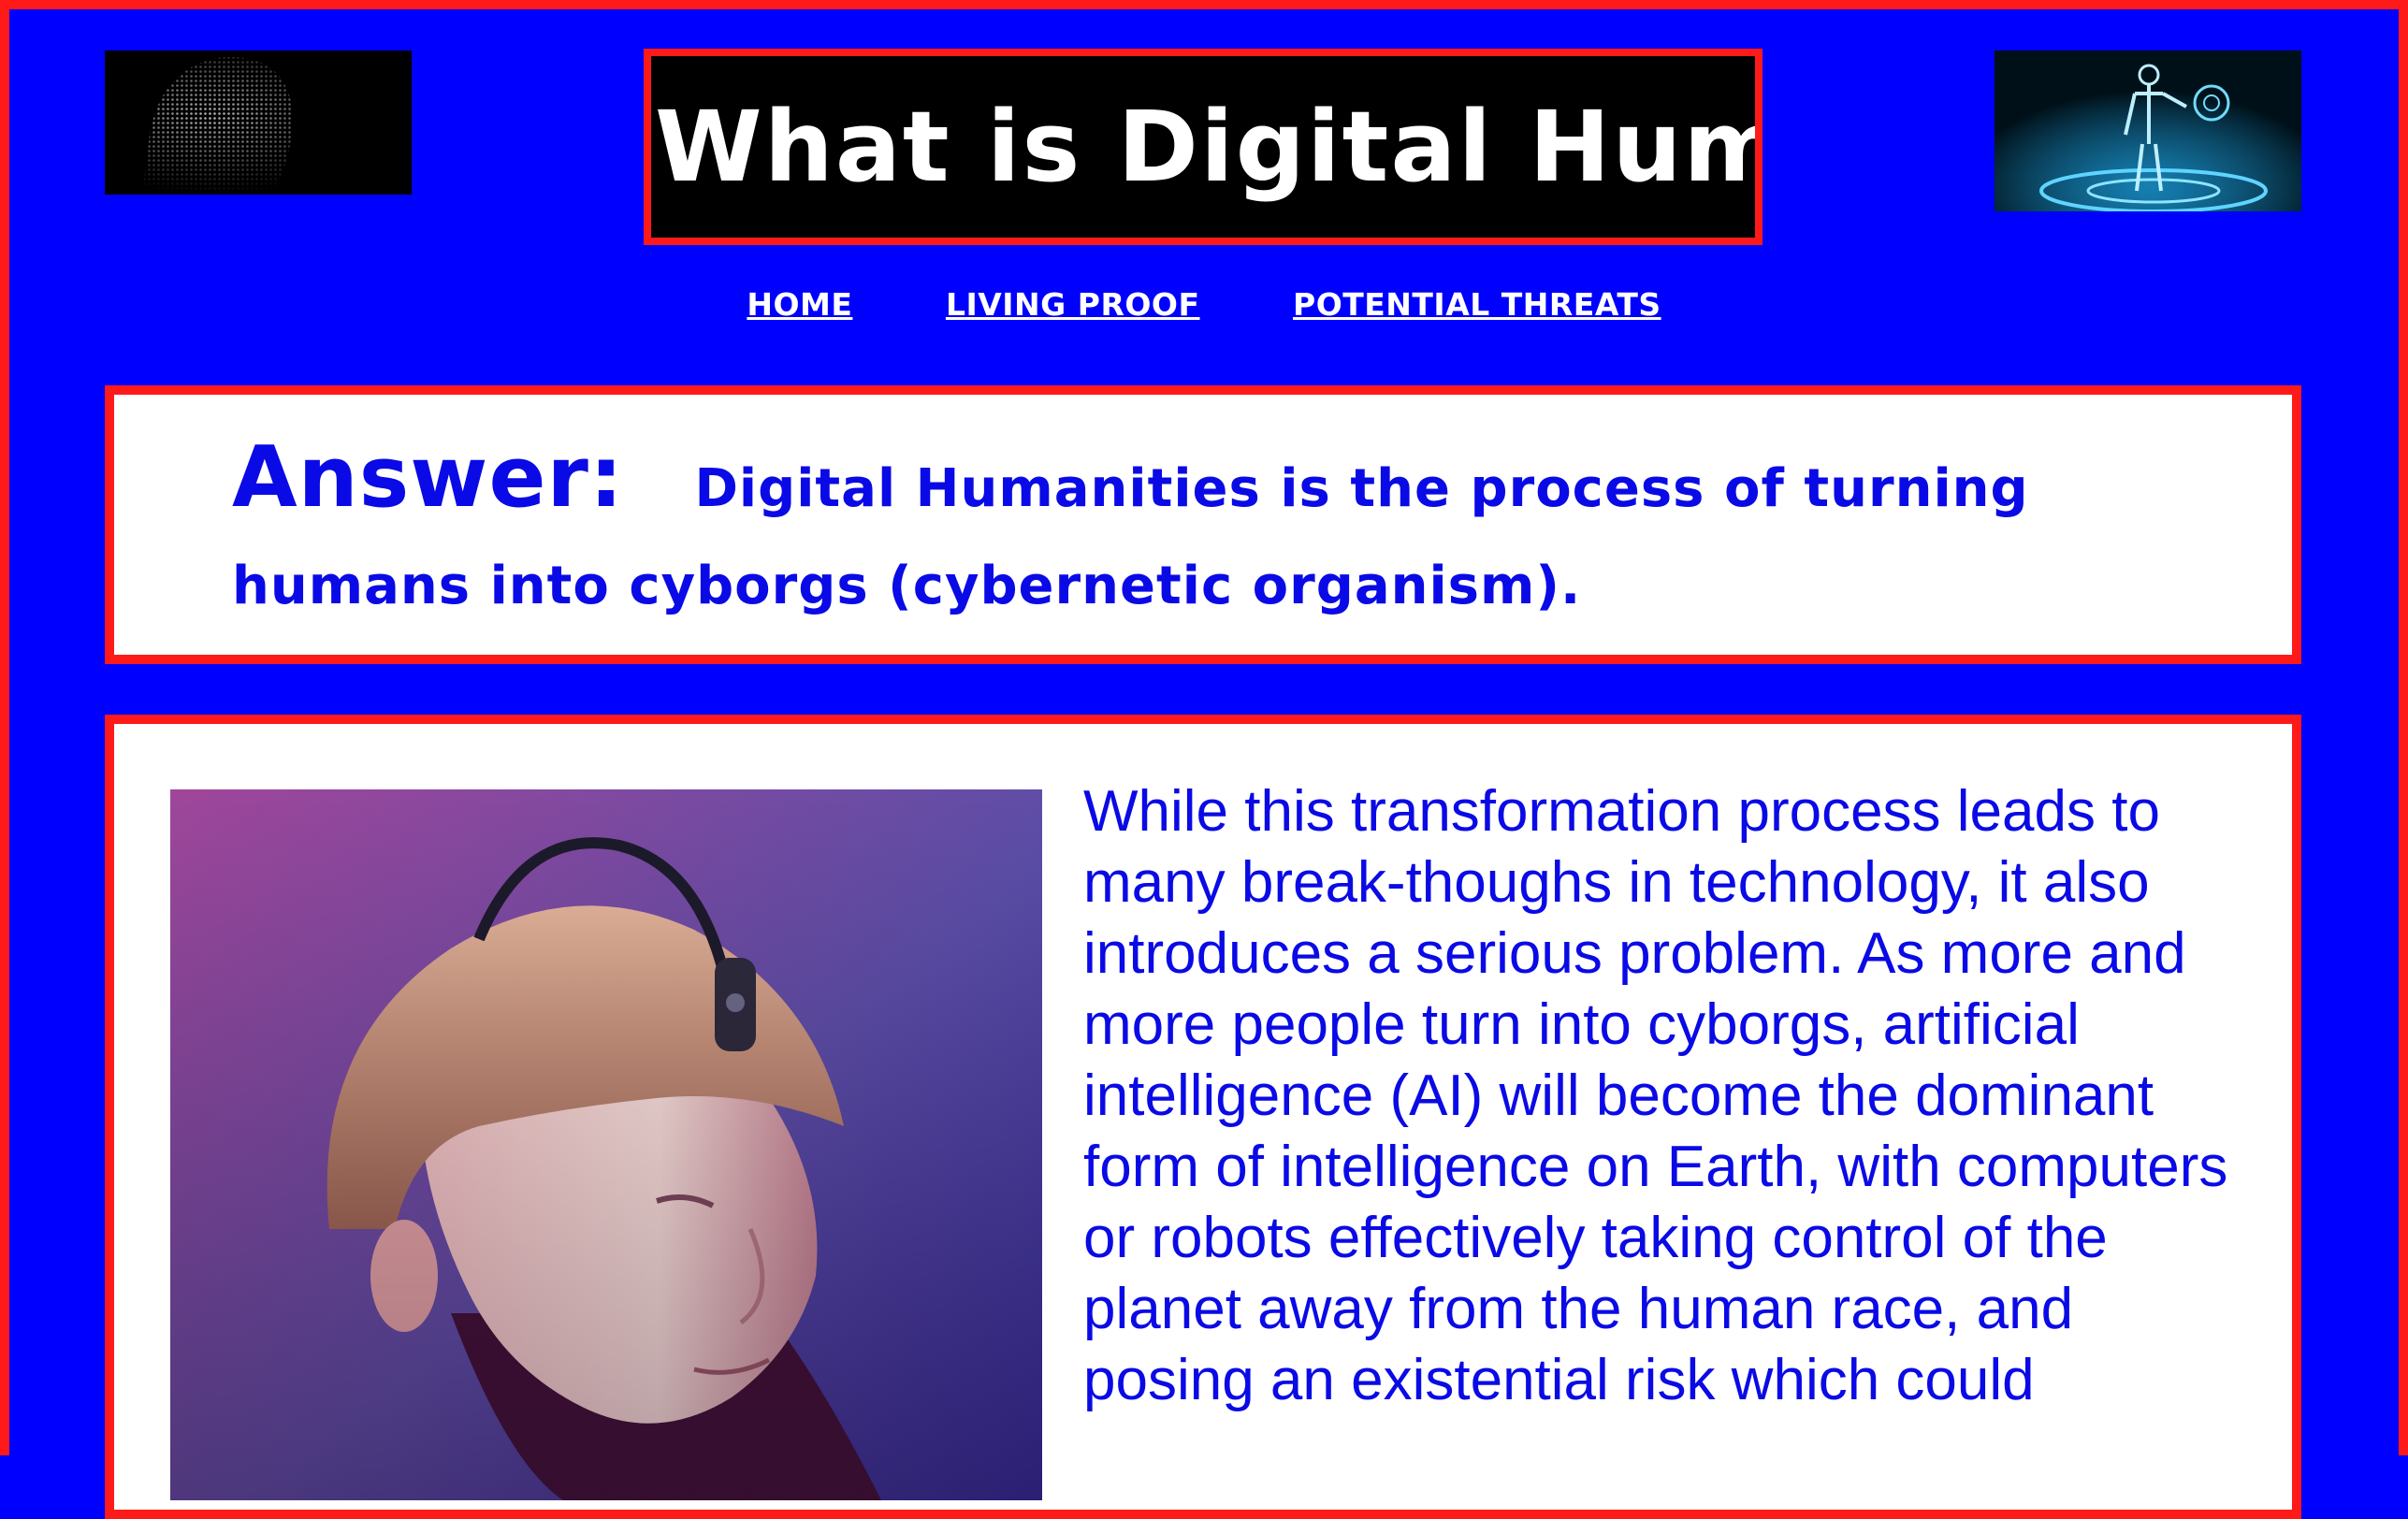 The image size is (2408, 1519). What do you see at coordinates (258, 123) in the screenshot?
I see `face-wireframe-image` at bounding box center [258, 123].